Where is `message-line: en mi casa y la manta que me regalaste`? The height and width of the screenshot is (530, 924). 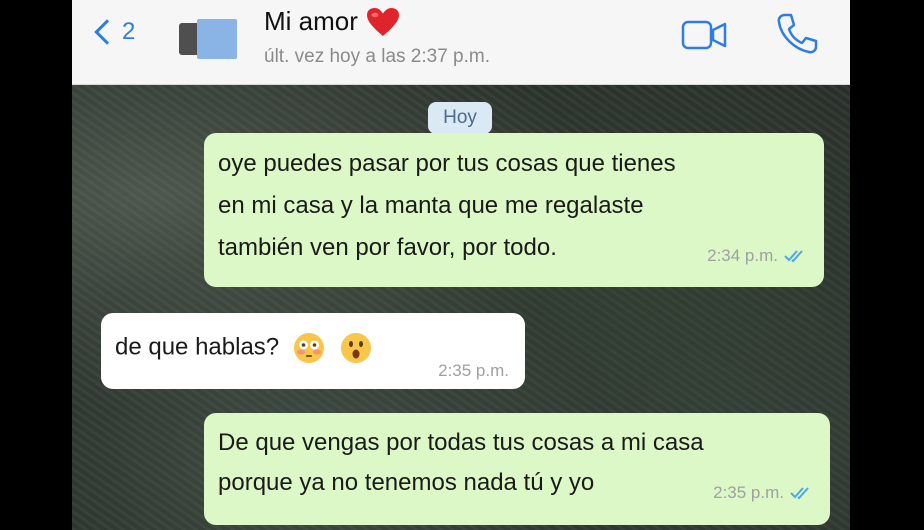 message-line: en mi casa y la manta que me regalaste is located at coordinates (431, 205).